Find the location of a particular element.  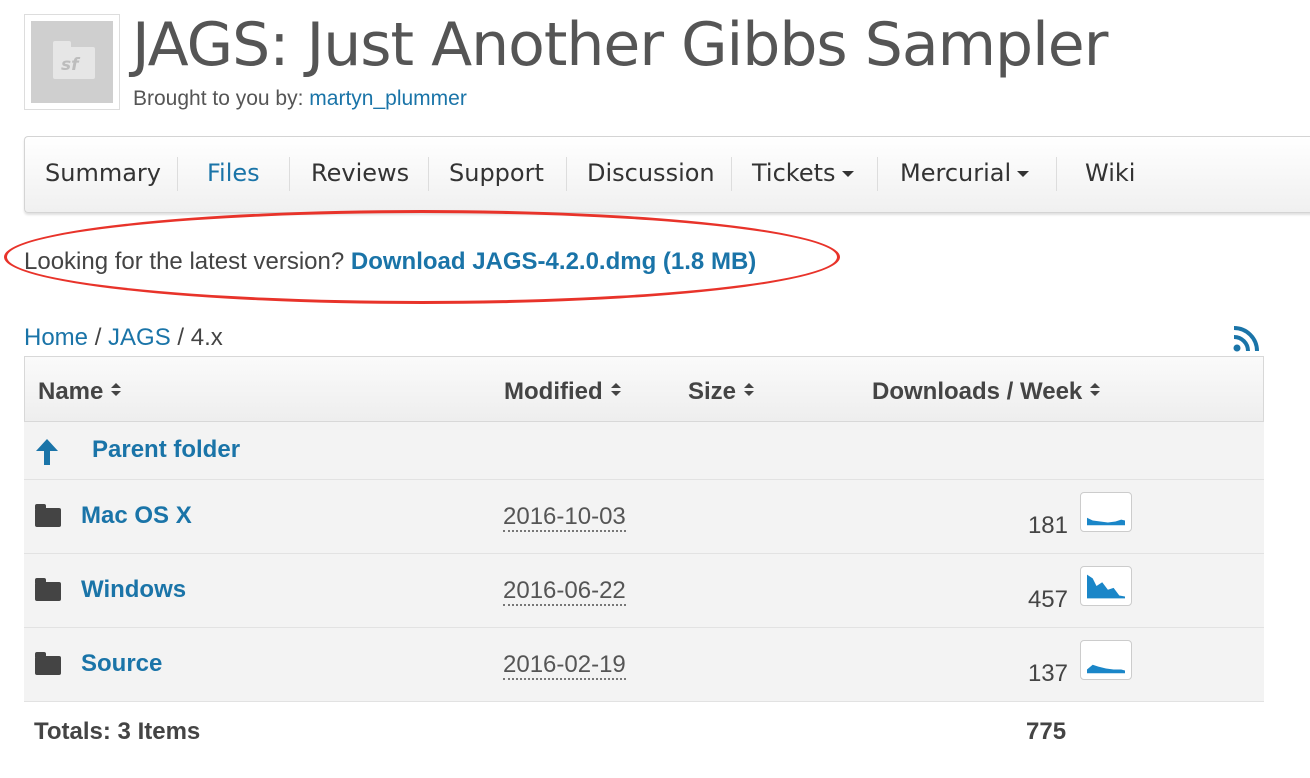

column-header-label: Modified is located at coordinates (553, 391).